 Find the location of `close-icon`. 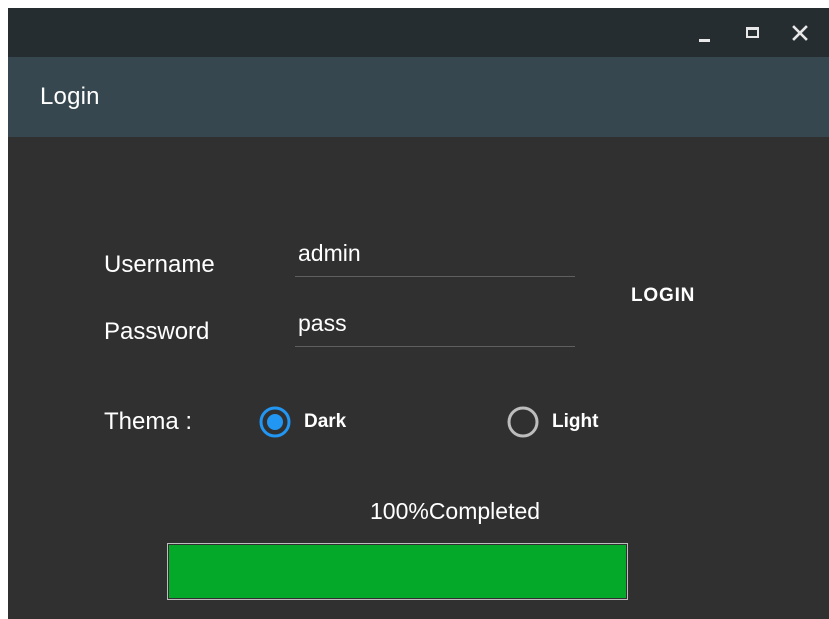

close-icon is located at coordinates (800, 33).